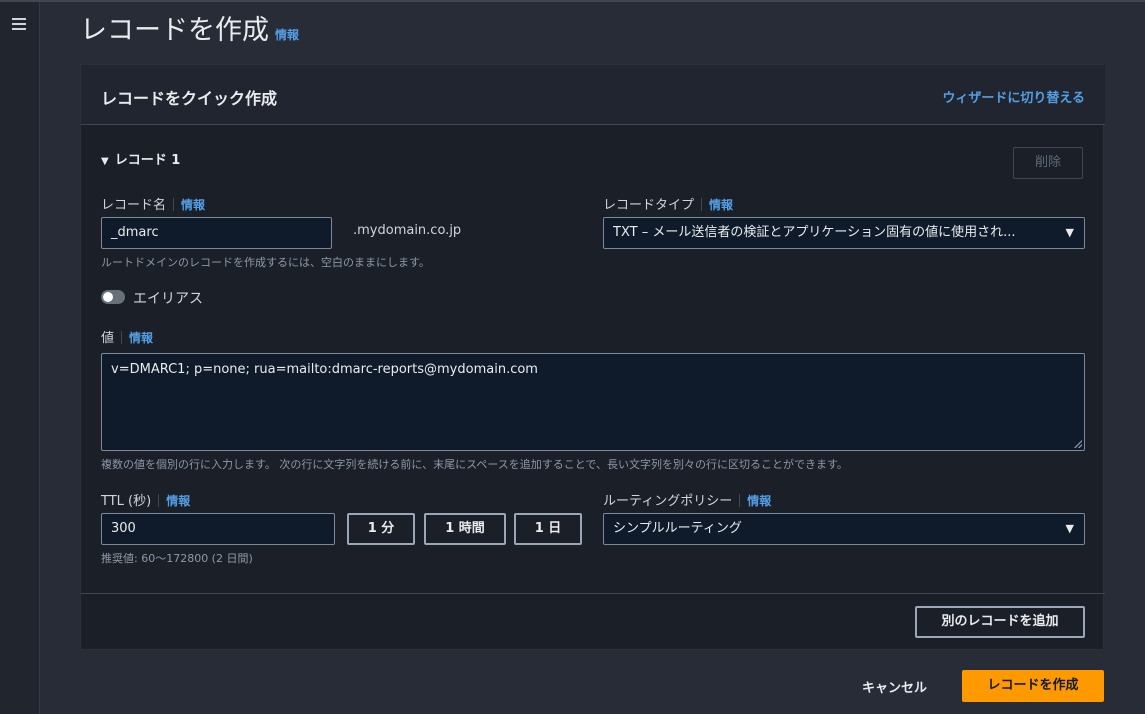 Image resolution: width=1145 pixels, height=714 pixels. What do you see at coordinates (134, 205) in the screenshot?
I see `record-name-label-text: レコード名` at bounding box center [134, 205].